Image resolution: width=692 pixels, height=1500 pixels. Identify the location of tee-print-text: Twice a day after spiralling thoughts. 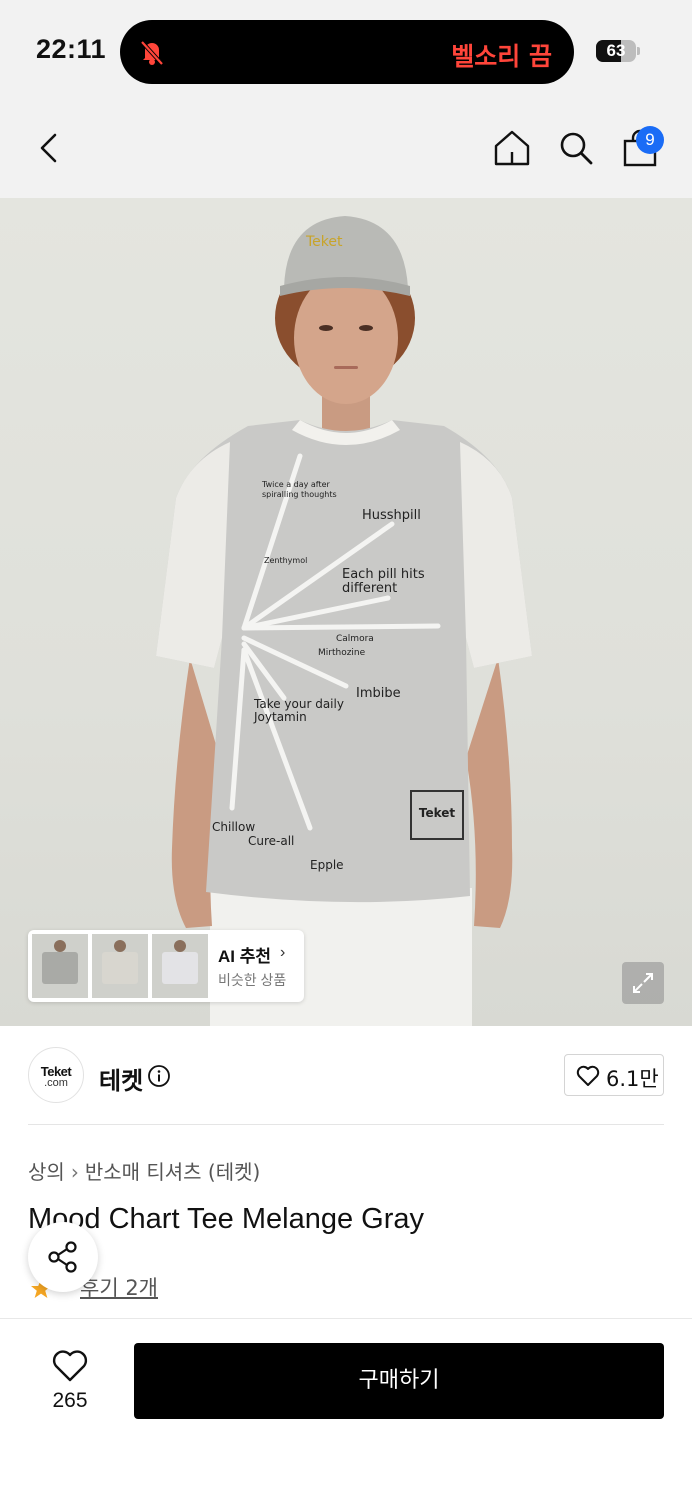
(299, 489).